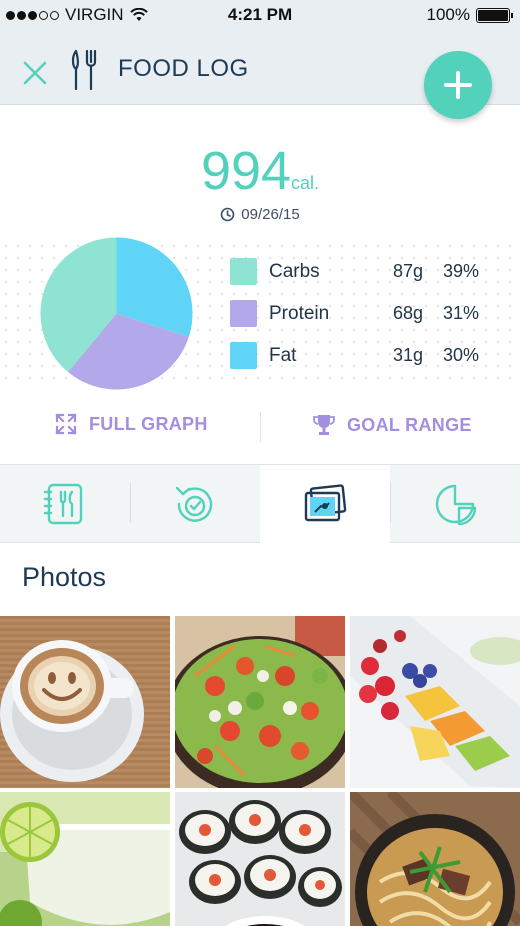  I want to click on goal-range-button: GOAL RANGE, so click(392, 425).